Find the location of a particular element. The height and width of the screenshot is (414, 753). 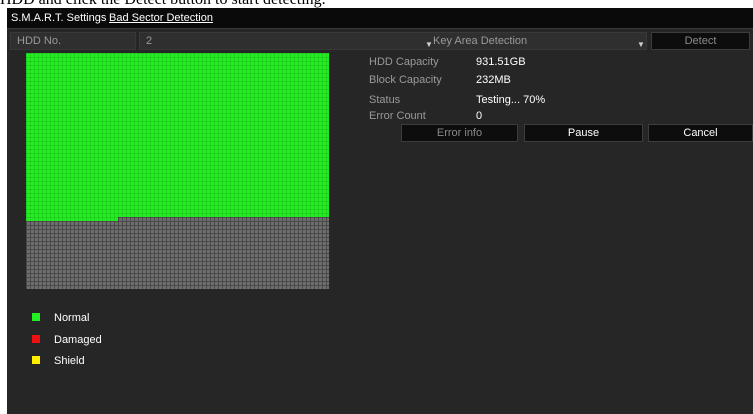

detection-controls: HDD No. 2 ▼ Key Area Detection ▼ Detect is located at coordinates (380, 41).